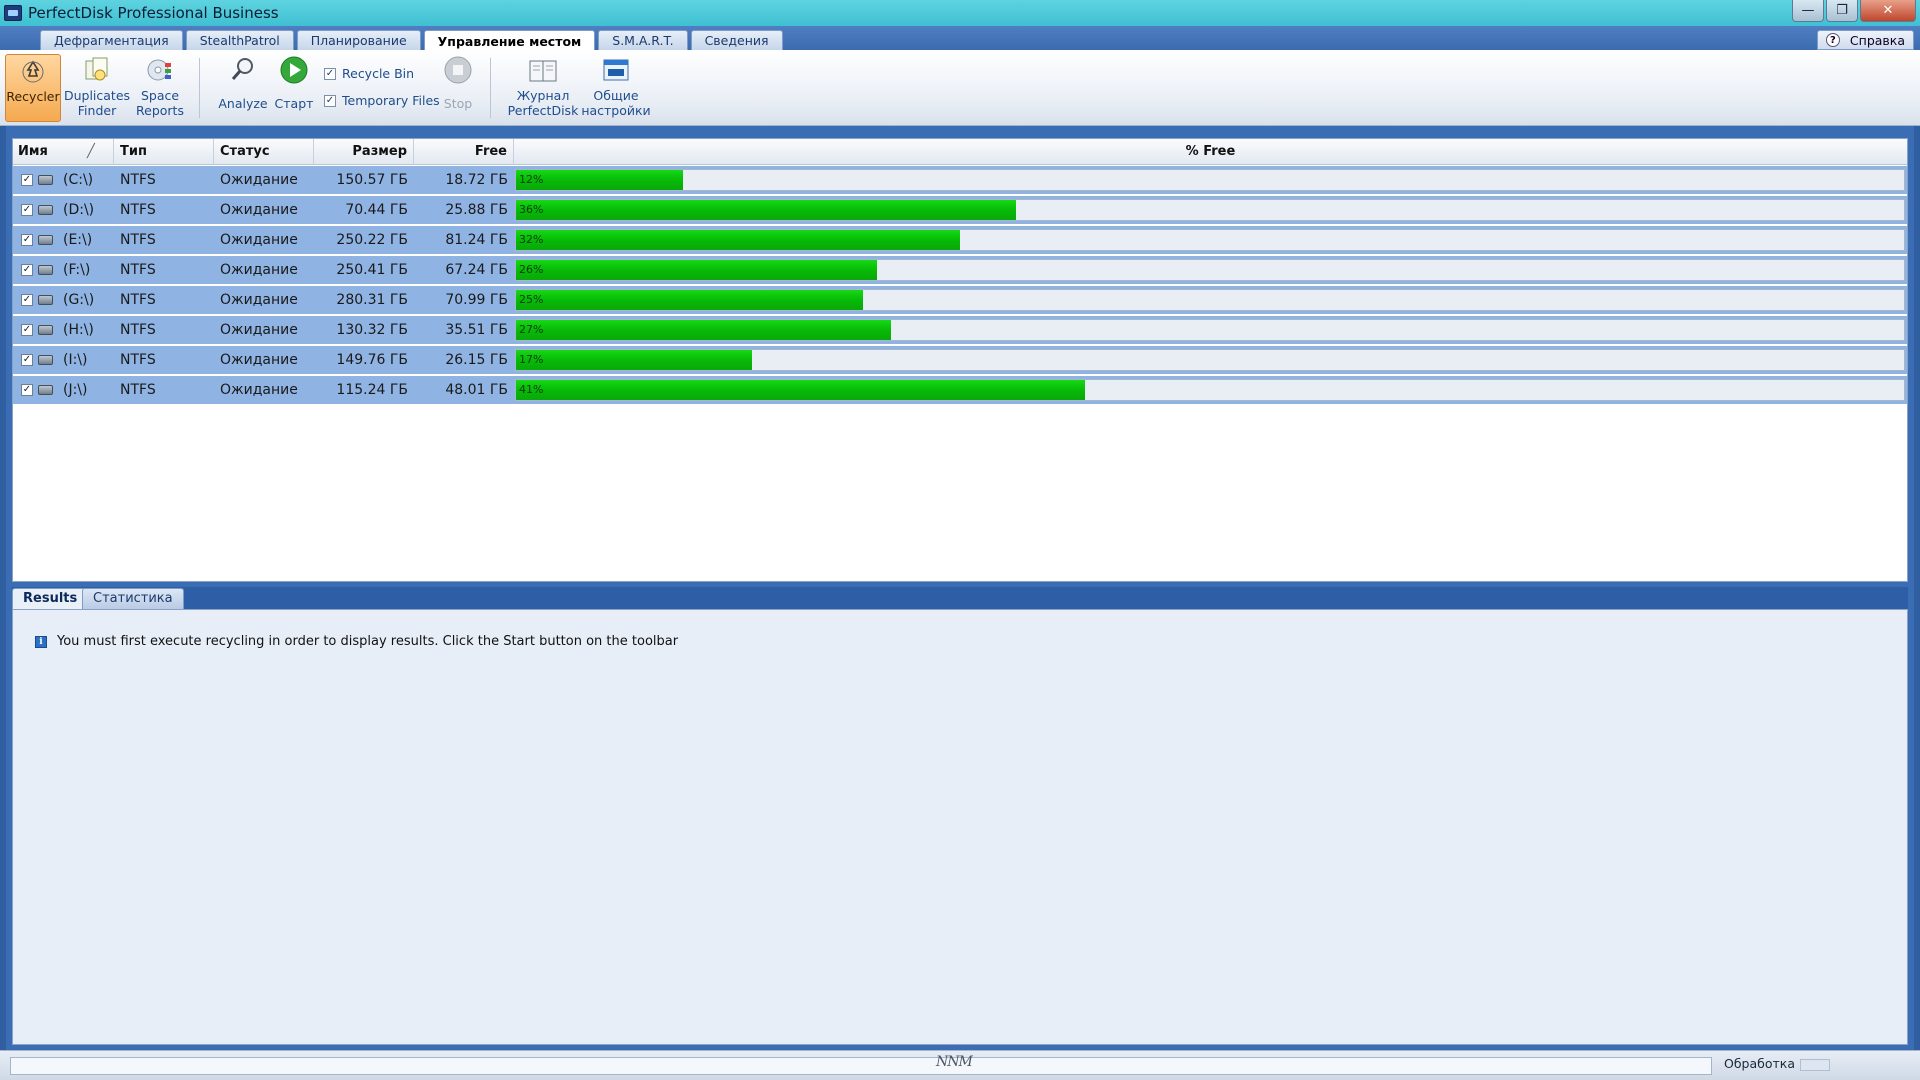 Image resolution: width=1920 pixels, height=1080 pixels. Describe the element at coordinates (464, 152) in the screenshot. I see `column-header-free: Free` at that location.